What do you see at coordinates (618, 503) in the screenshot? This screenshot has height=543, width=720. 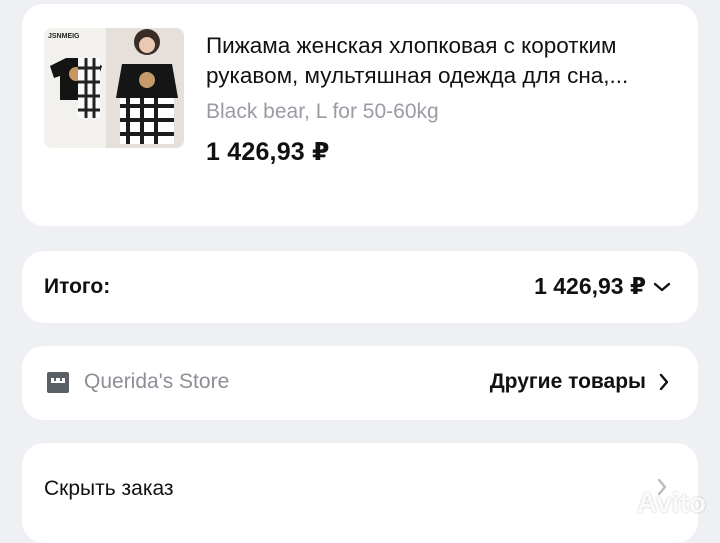 I see `avito-logo-icon` at bounding box center [618, 503].